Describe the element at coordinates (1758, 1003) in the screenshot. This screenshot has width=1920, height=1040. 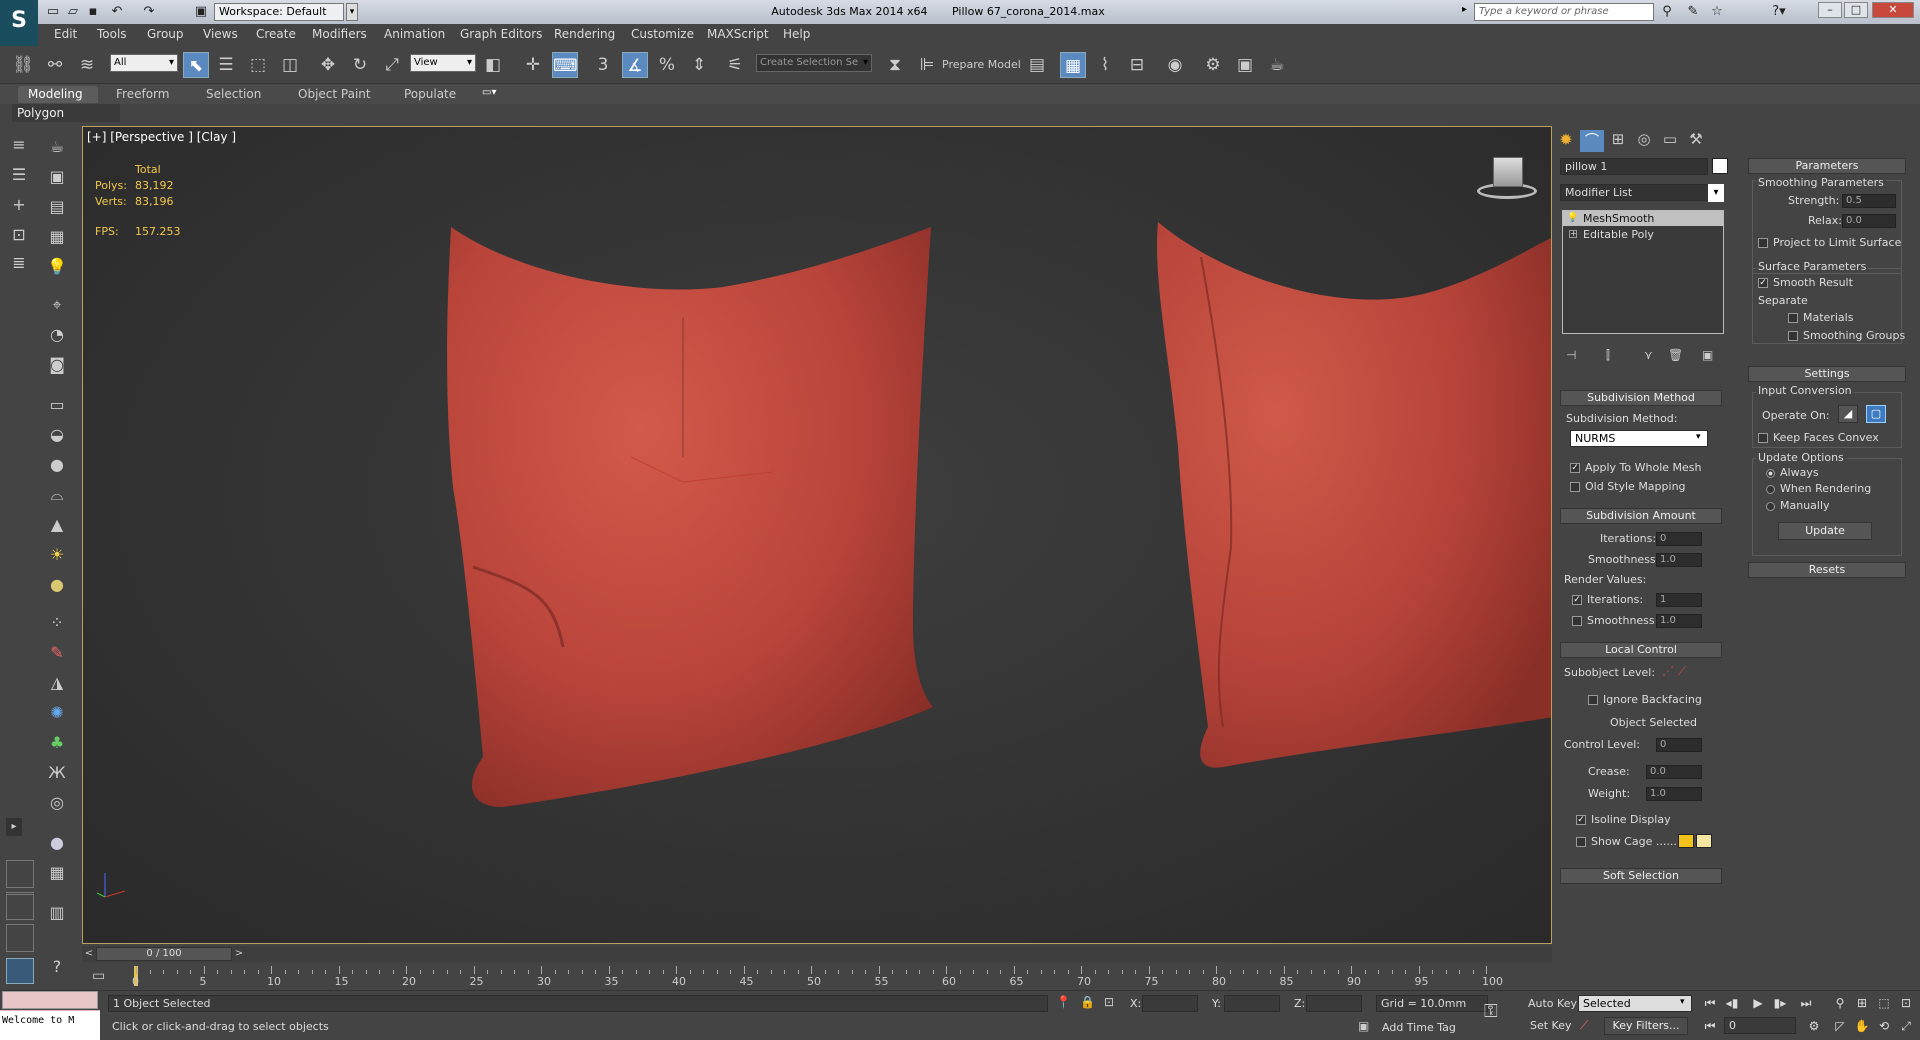
I see `play-icon: ▶` at that location.